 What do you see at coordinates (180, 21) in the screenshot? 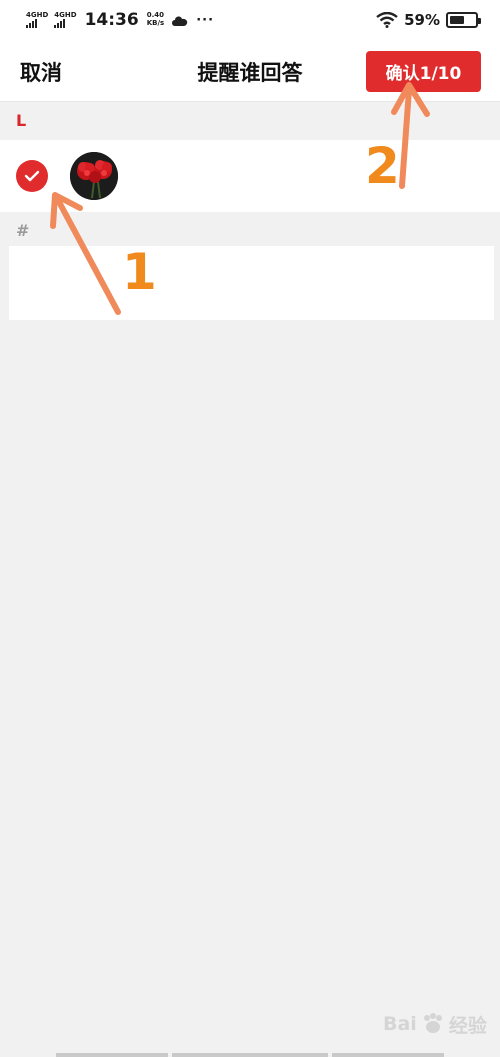
I see `cloud-icon` at bounding box center [180, 21].